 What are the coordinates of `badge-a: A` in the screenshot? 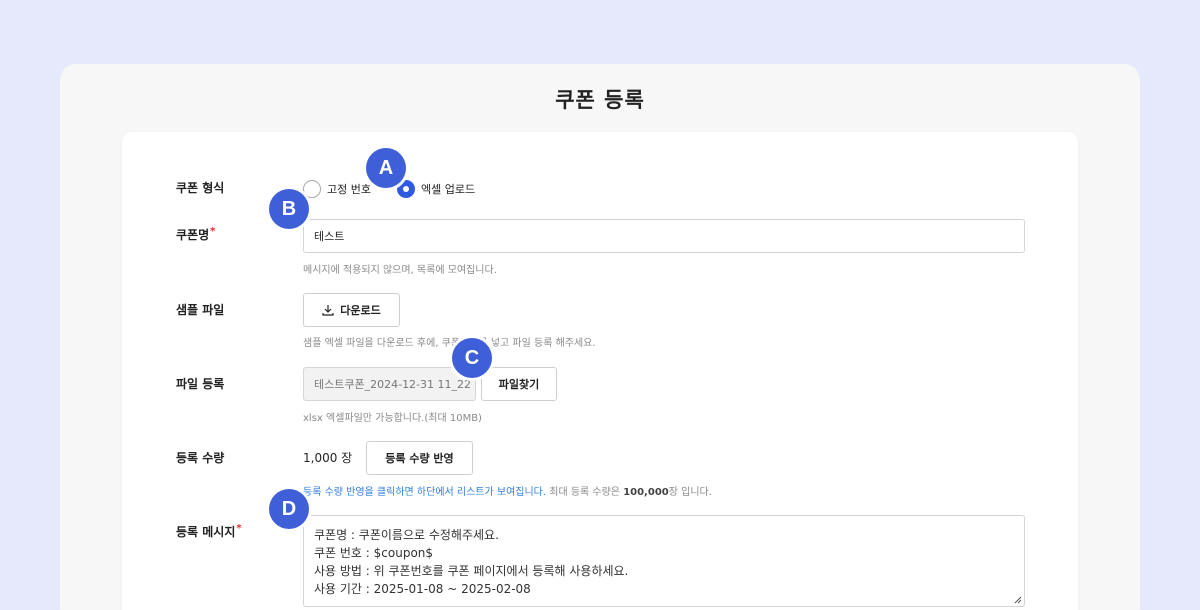 It's located at (386, 168).